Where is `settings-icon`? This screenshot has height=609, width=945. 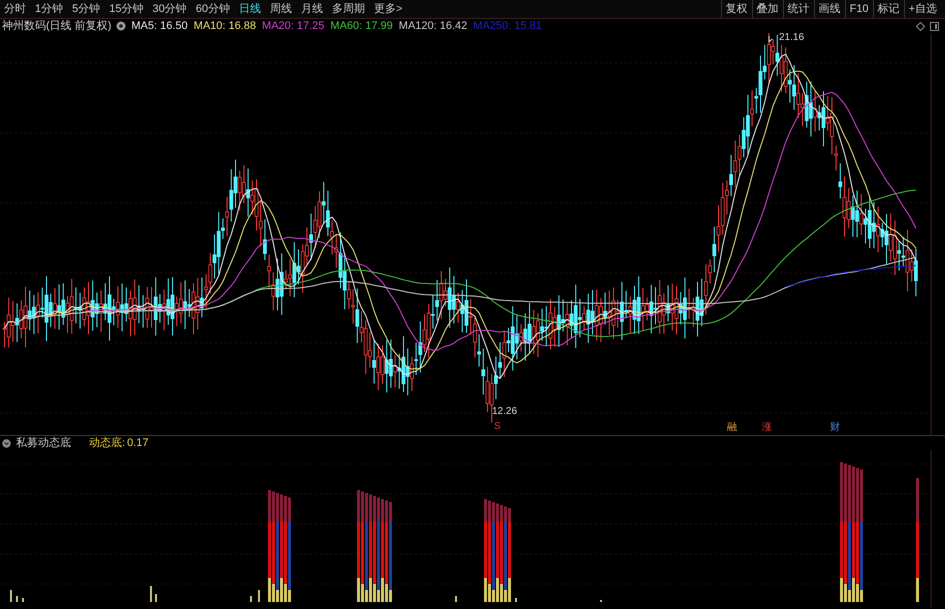 settings-icon is located at coordinates (121, 26).